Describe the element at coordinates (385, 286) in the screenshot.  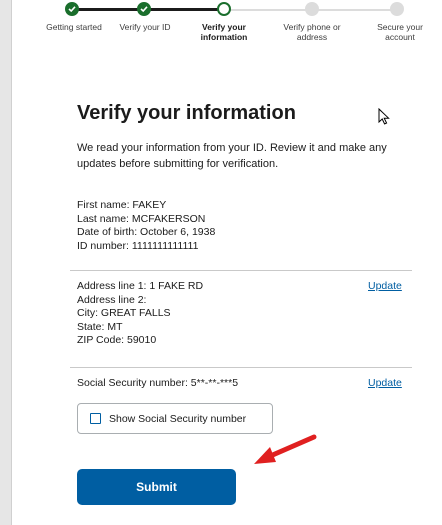
I see `update-address-link: Update` at that location.